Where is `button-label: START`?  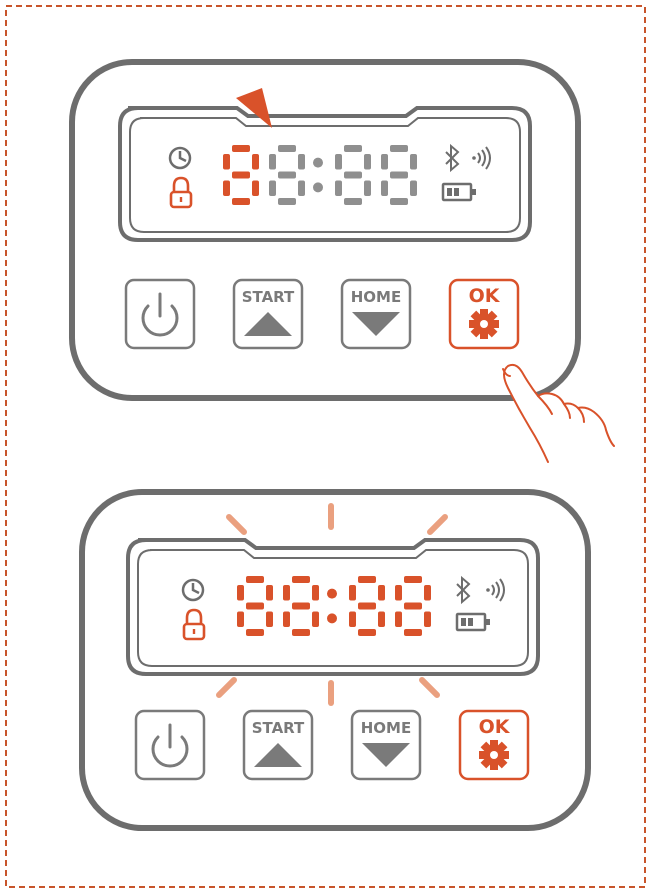
button-label: START is located at coordinates (268, 297).